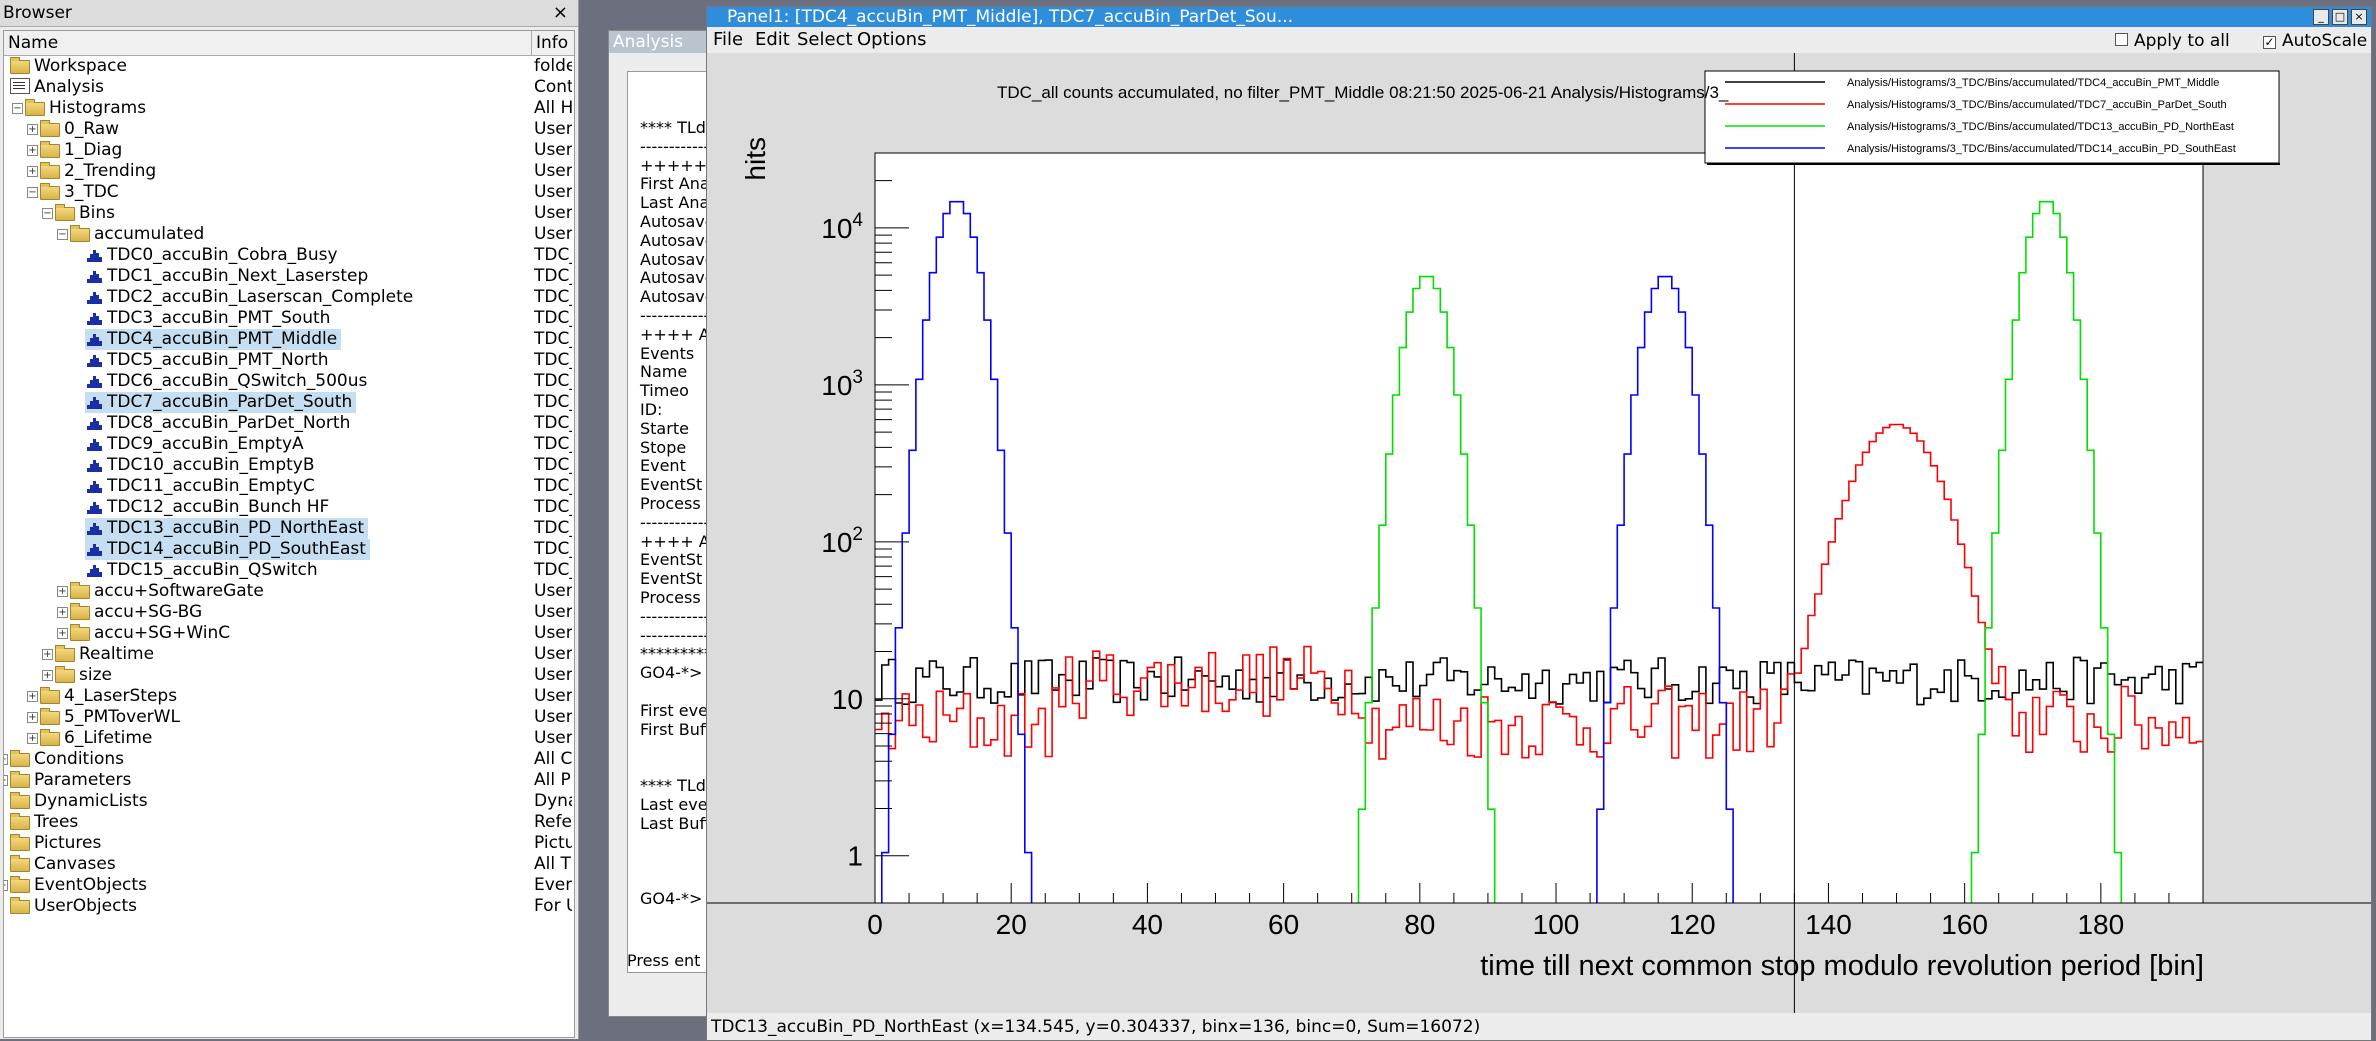  I want to click on menu-file: File, so click(728, 39).